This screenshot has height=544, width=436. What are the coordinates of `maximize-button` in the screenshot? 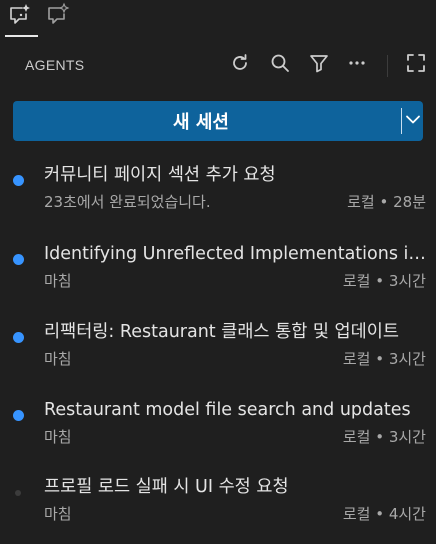 It's located at (416, 65).